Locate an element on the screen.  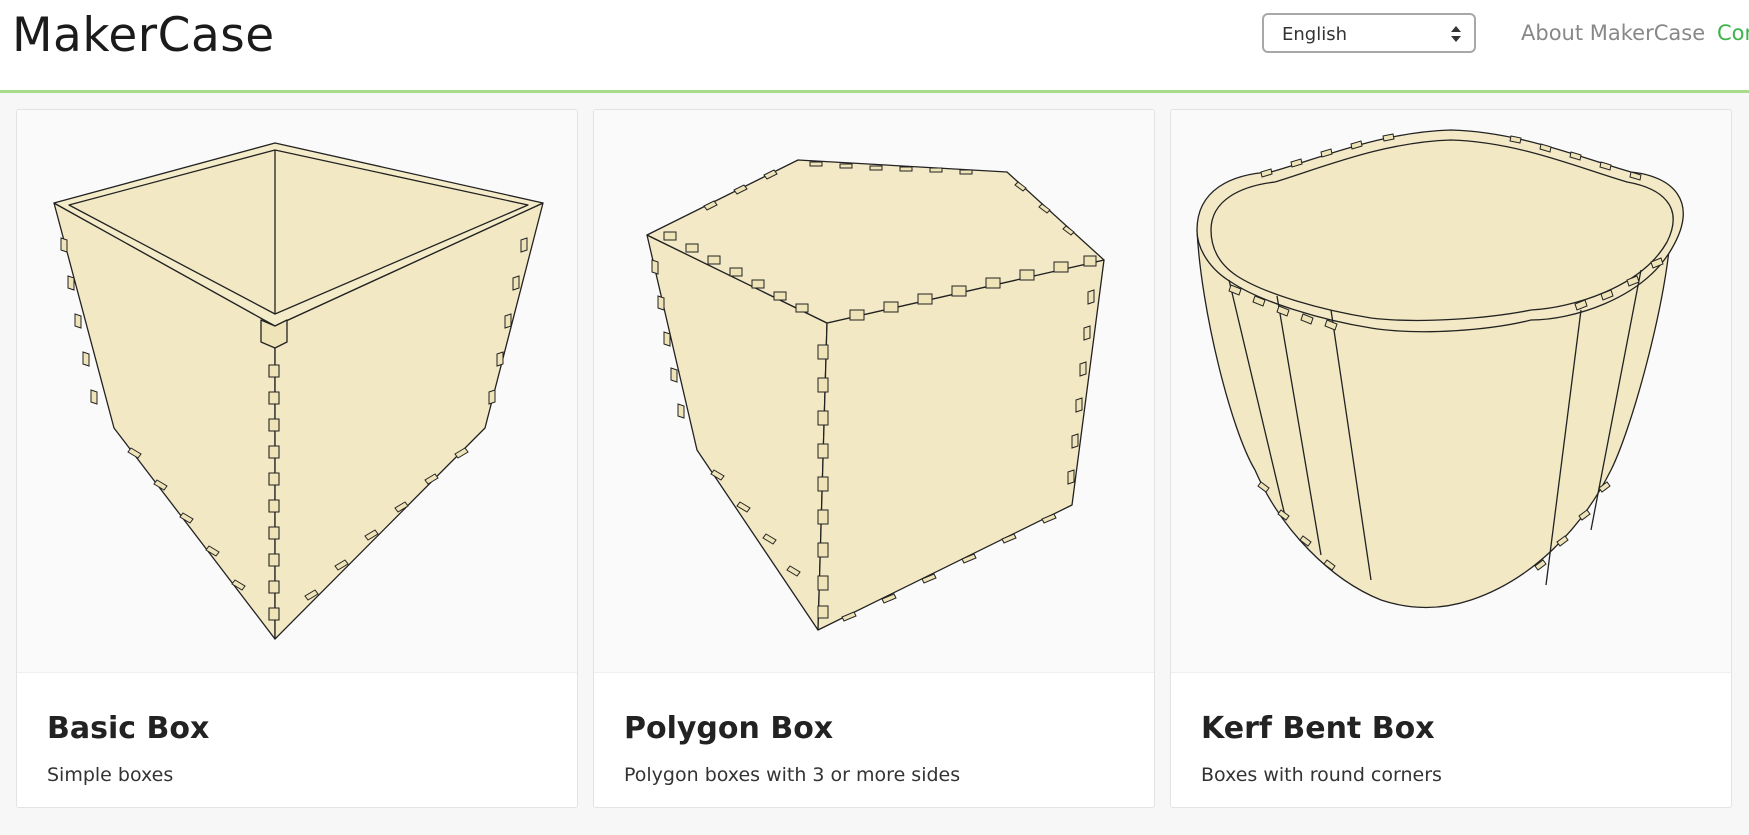
chevron-up-down-icon is located at coordinates (1456, 34).